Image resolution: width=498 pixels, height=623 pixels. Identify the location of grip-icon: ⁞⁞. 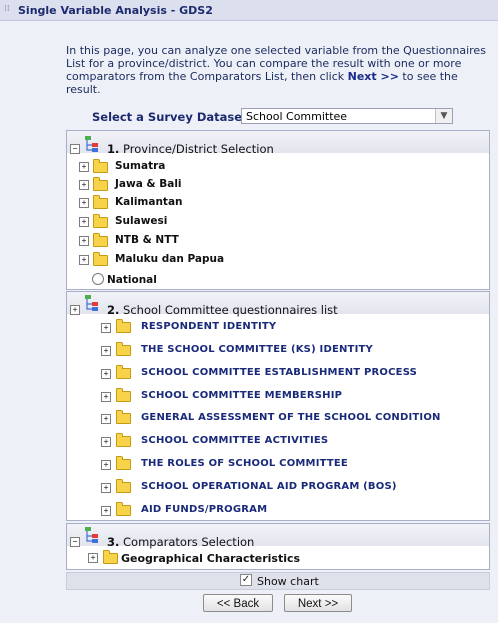
(7, 9).